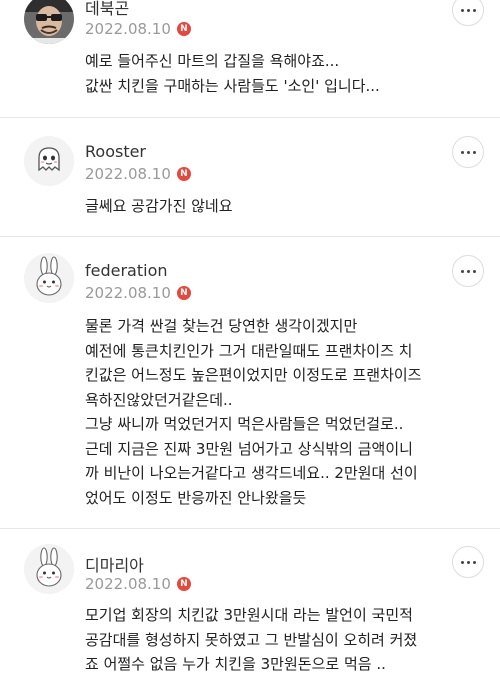 Image resolution: width=500 pixels, height=691 pixels. What do you see at coordinates (114, 564) in the screenshot?
I see `username: 디마리아` at bounding box center [114, 564].